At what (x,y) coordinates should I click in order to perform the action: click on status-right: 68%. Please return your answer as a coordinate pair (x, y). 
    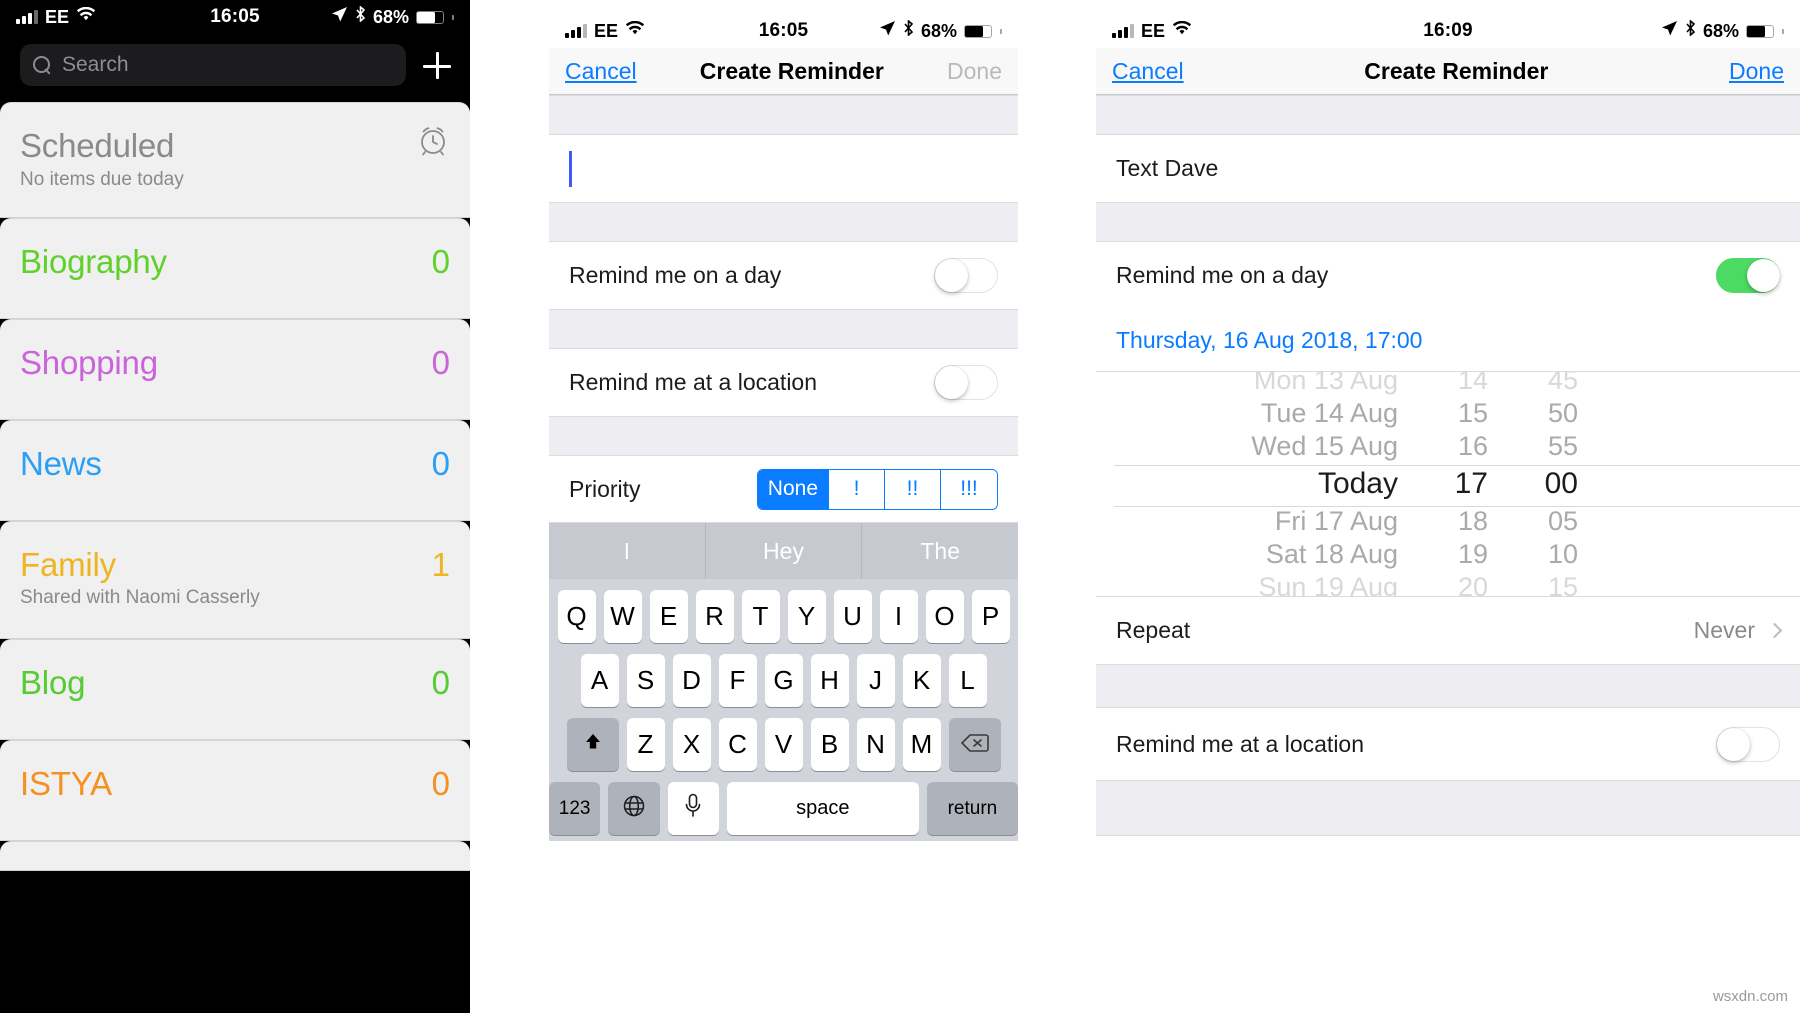
    Looking at the image, I should click on (1722, 31).